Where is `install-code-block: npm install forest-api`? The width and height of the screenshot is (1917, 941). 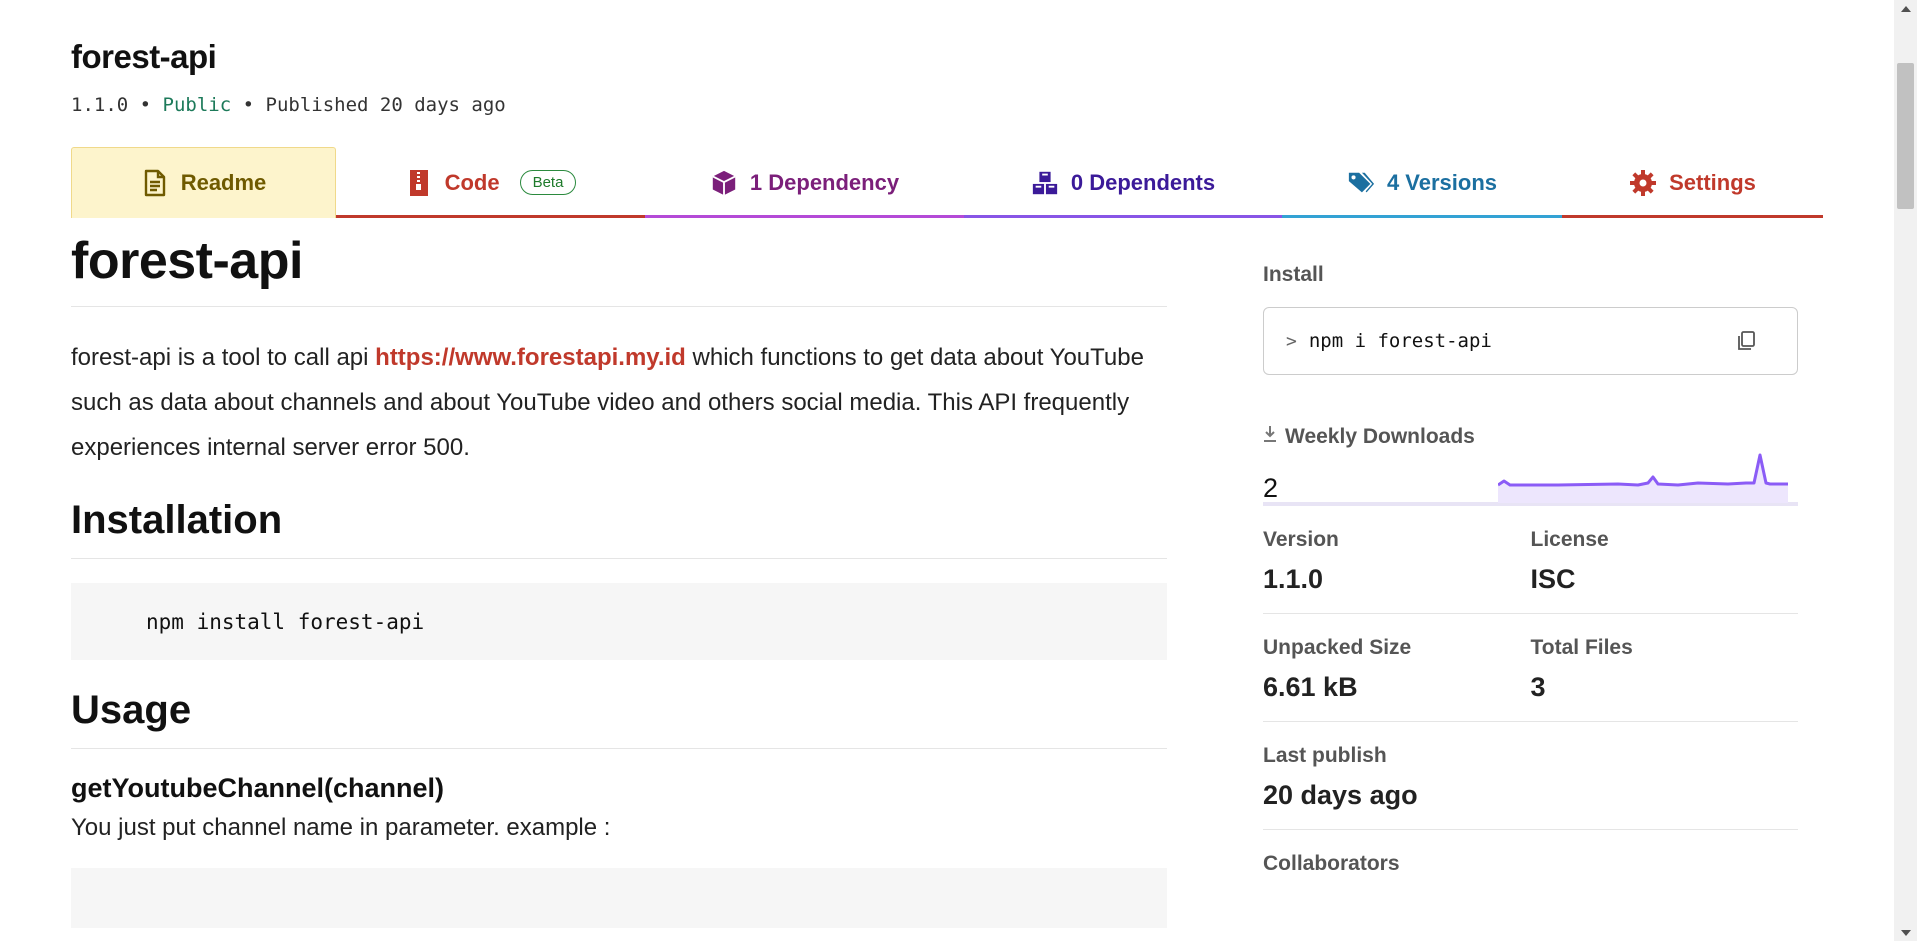 install-code-block: npm install forest-api is located at coordinates (619, 622).